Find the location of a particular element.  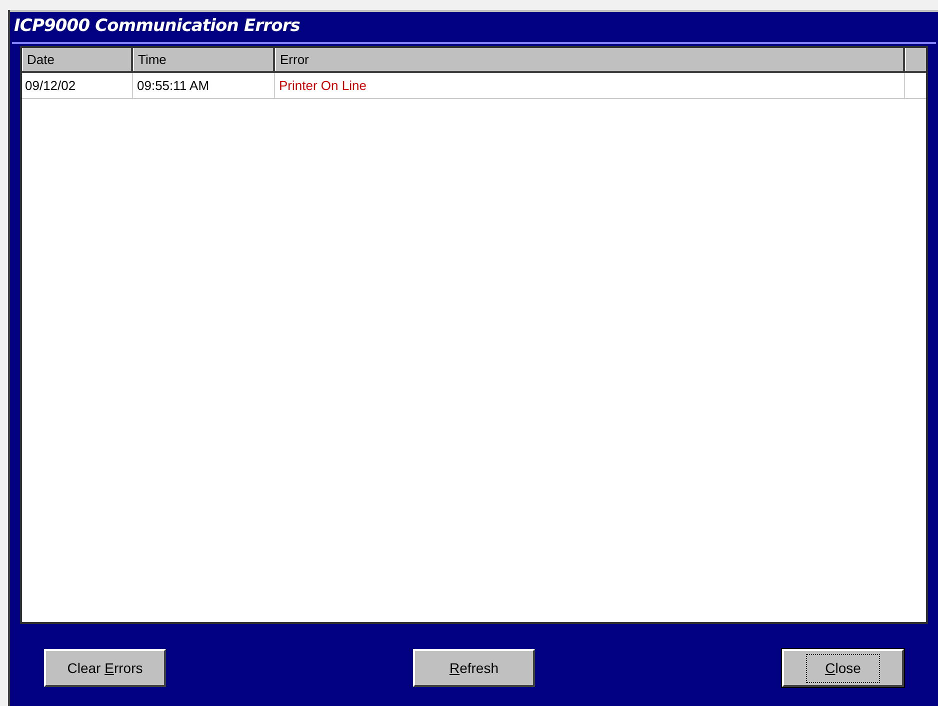

table-cell: 09/12/02 is located at coordinates (77, 85).